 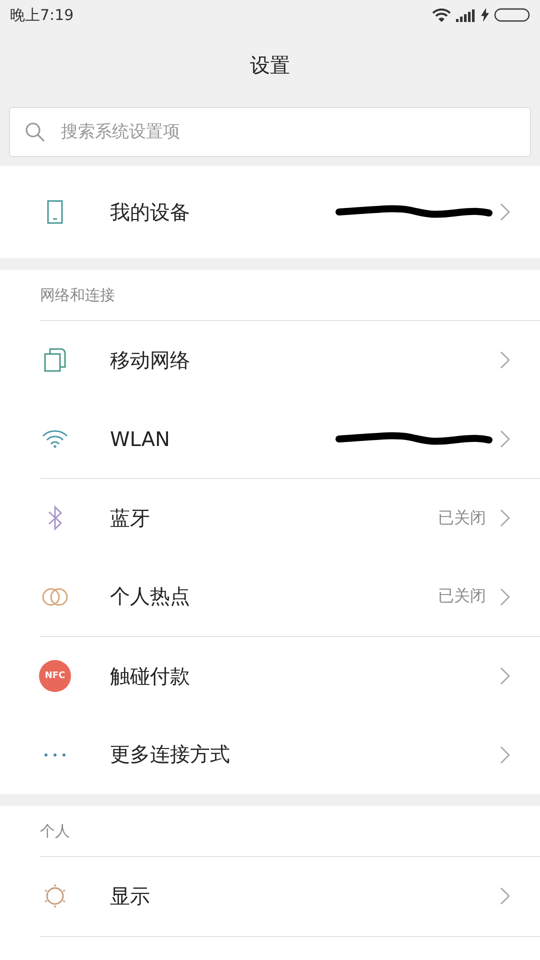 I want to click on row-label: 移动网络, so click(x=150, y=360).